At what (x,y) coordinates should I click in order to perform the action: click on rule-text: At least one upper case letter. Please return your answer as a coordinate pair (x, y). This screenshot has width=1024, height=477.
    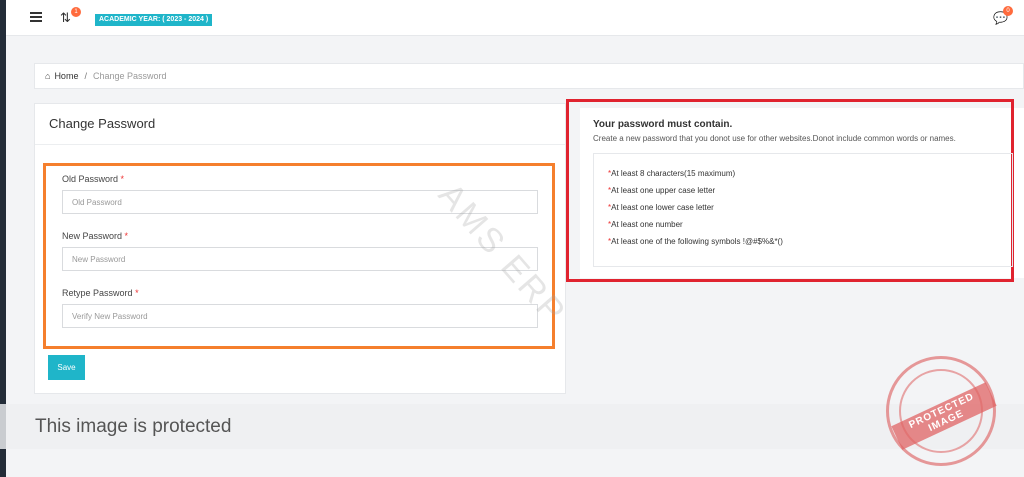
    Looking at the image, I should click on (663, 190).